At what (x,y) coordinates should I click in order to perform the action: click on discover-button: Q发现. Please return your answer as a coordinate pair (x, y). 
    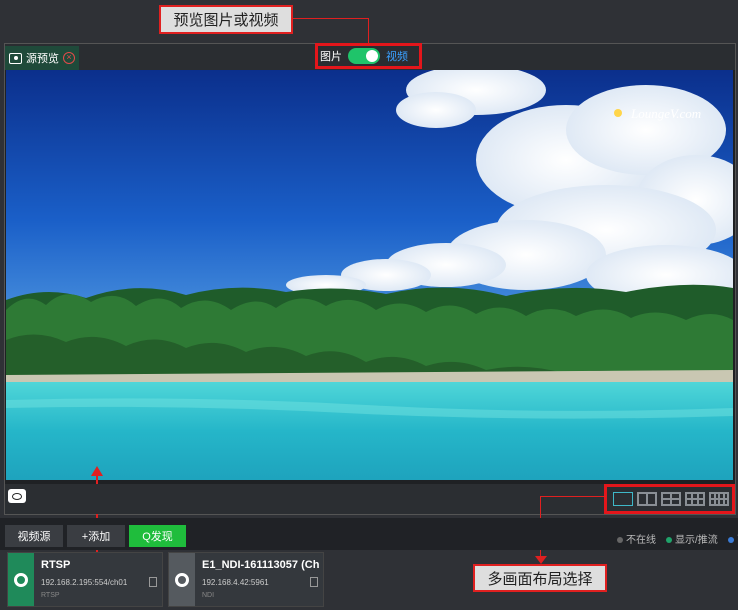
    Looking at the image, I should click on (157, 536).